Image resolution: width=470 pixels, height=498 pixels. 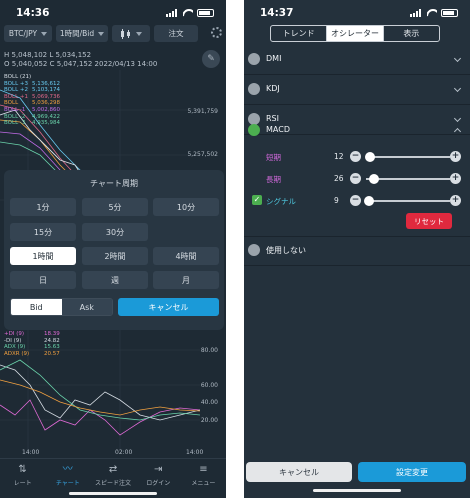 I want to click on bid-option: Bid, so click(x=36, y=307).